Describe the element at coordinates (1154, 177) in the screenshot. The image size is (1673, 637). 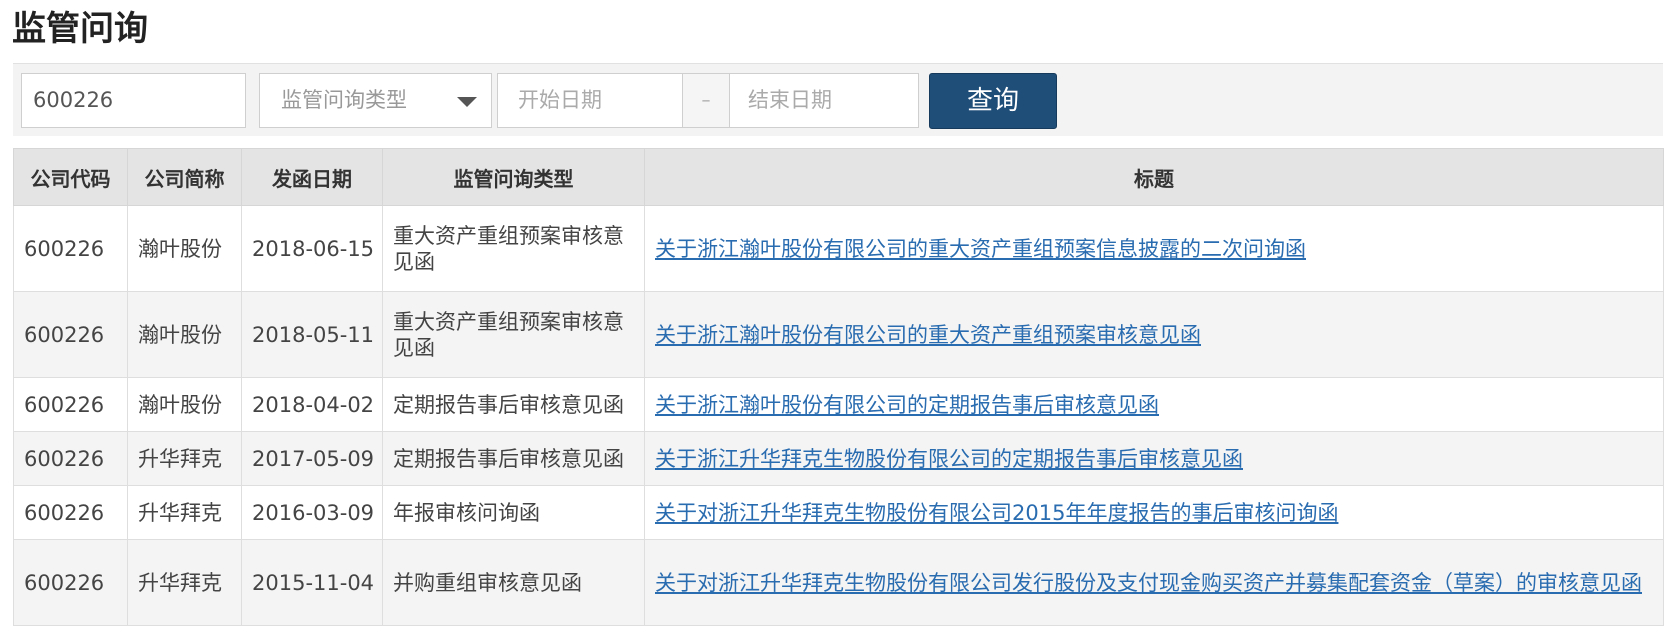
I see `header-title: 标题` at that location.